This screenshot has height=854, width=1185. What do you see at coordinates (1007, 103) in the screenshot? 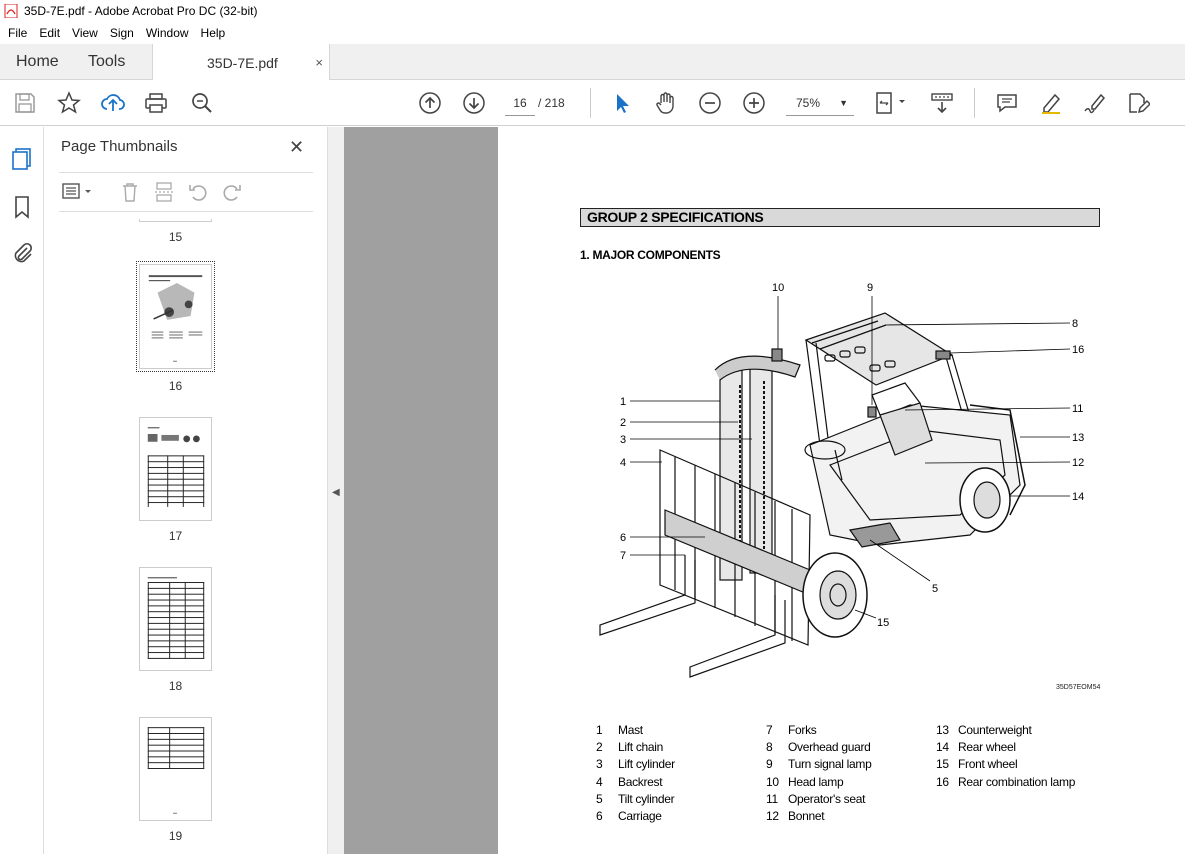
I see `comment-icon` at bounding box center [1007, 103].